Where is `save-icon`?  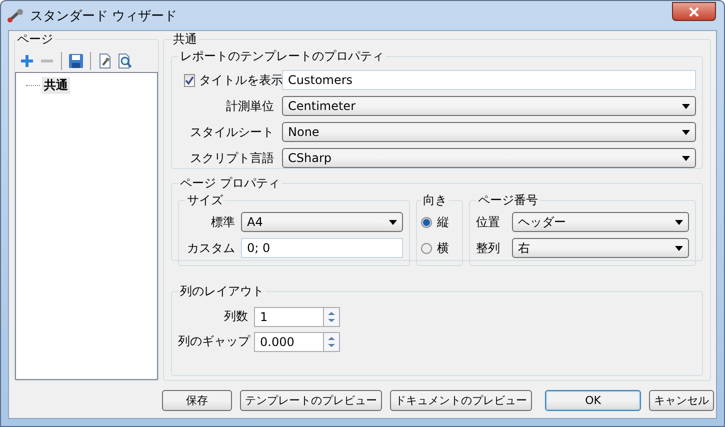
save-icon is located at coordinates (76, 61).